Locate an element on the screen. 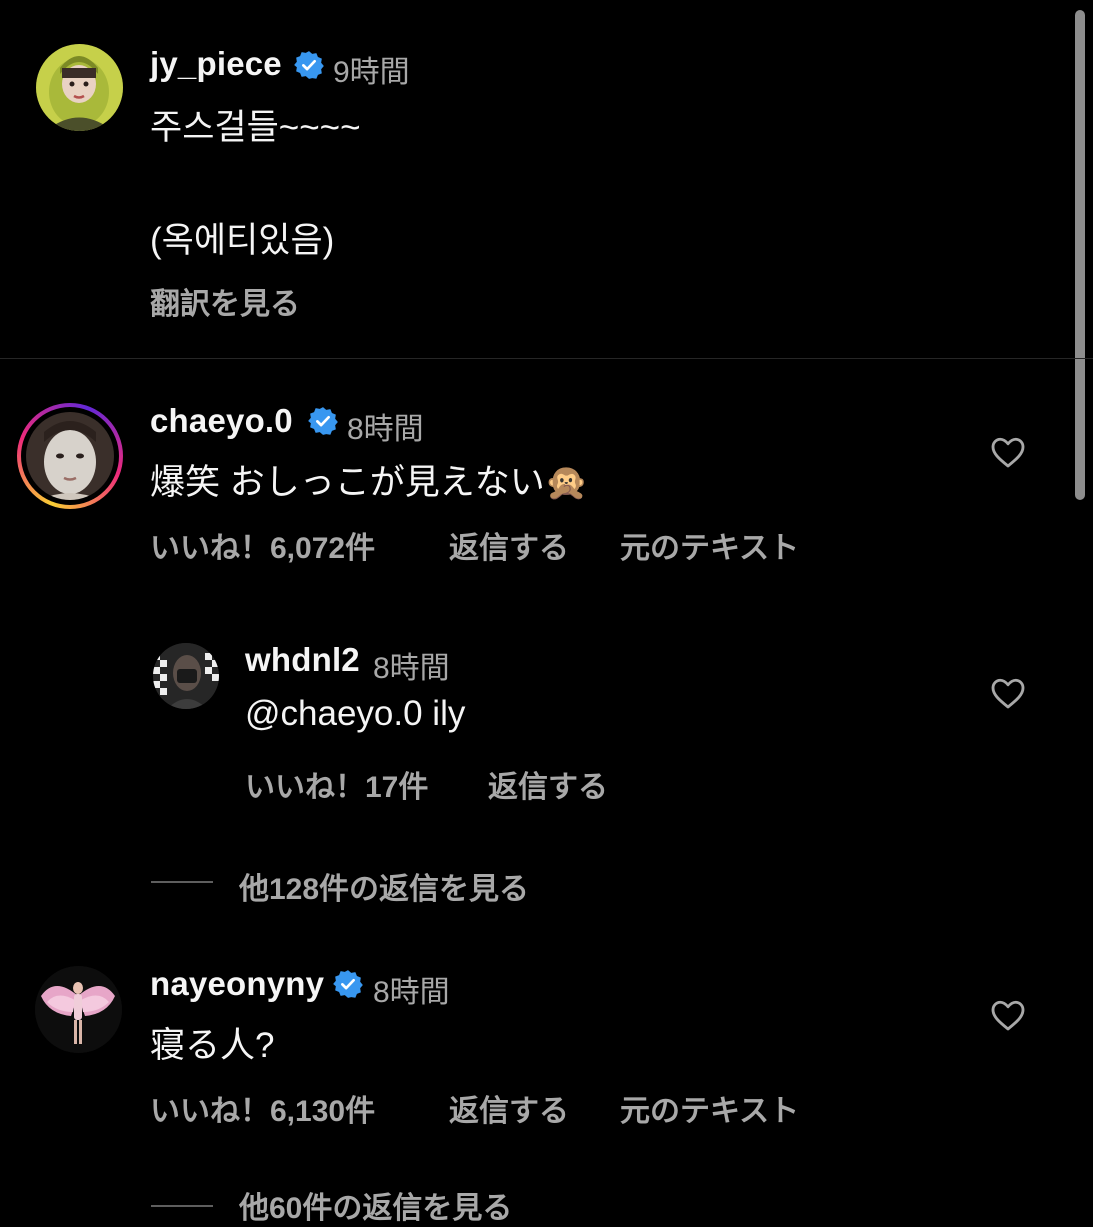  like-count: いいね！6,072件 is located at coordinates (262, 545).